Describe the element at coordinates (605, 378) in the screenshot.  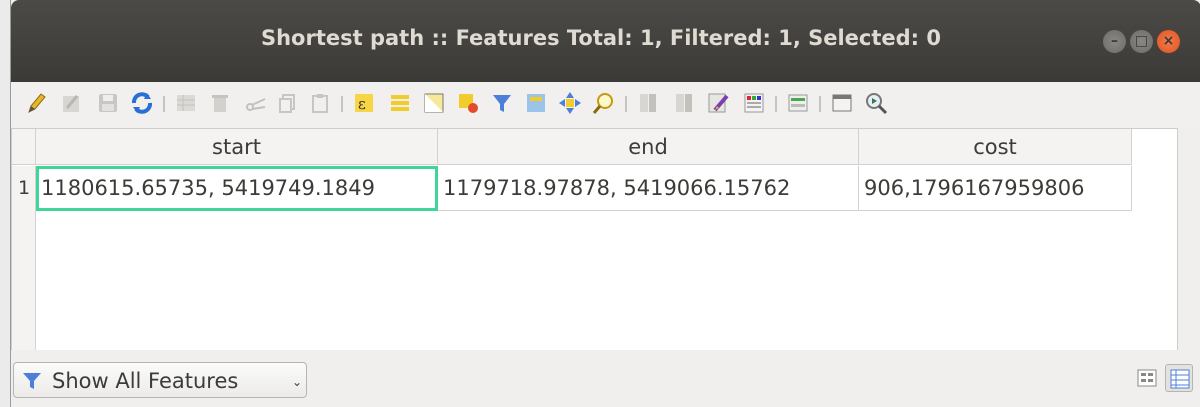
I see `bottom-bar: Show All Features ⌄` at that location.